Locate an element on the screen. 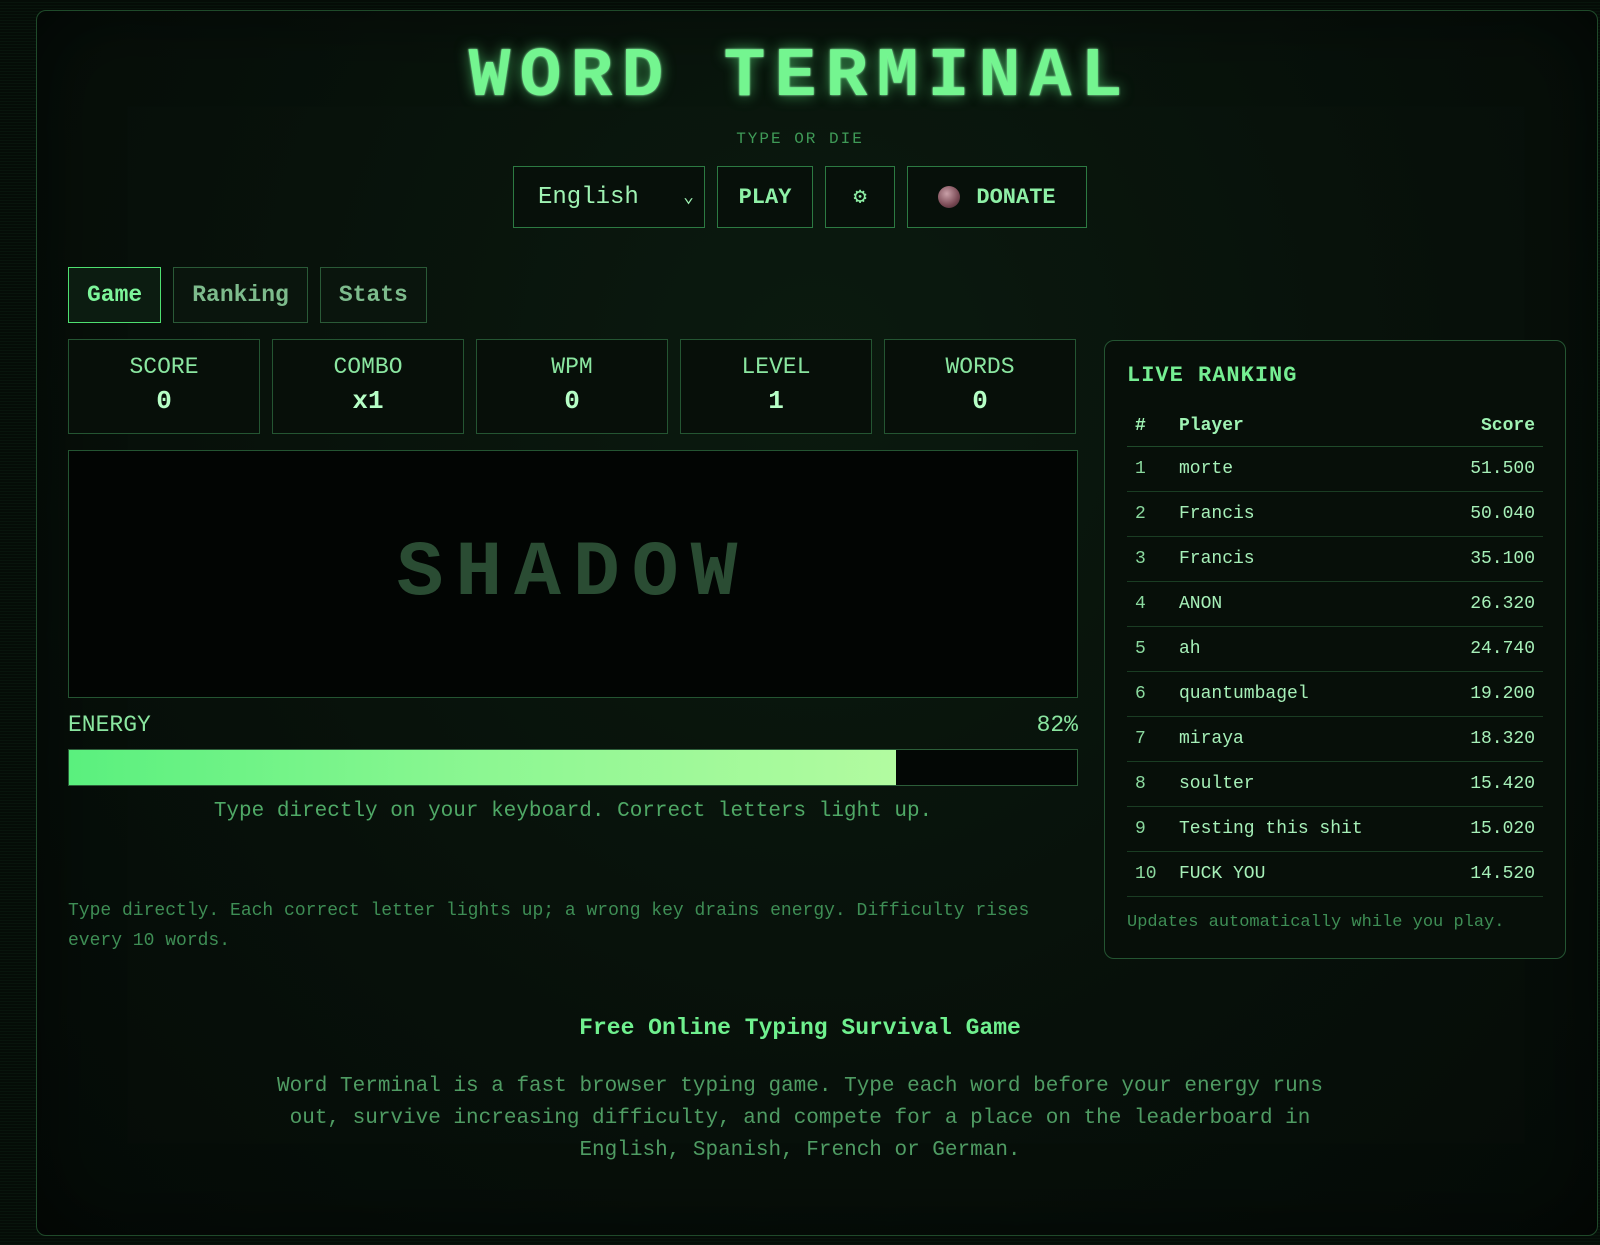 The height and width of the screenshot is (1245, 1600). ranking-score: 15.420 is located at coordinates (1489, 784).